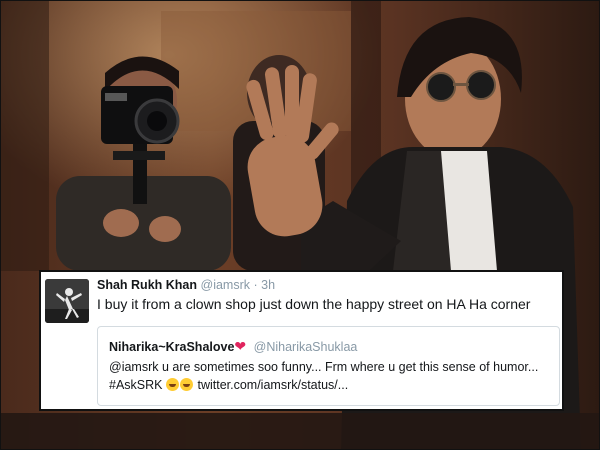  Describe the element at coordinates (240, 346) in the screenshot. I see `heart-icon: ❤` at that location.